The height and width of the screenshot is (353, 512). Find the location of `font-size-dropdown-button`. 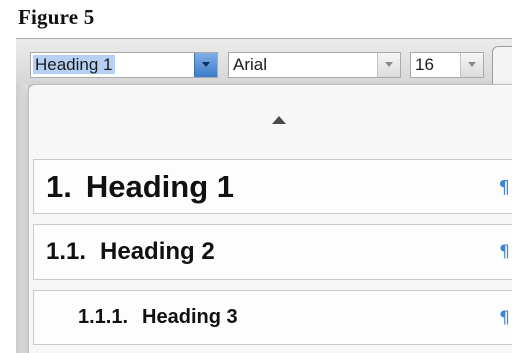

font-size-dropdown-button is located at coordinates (471, 65).